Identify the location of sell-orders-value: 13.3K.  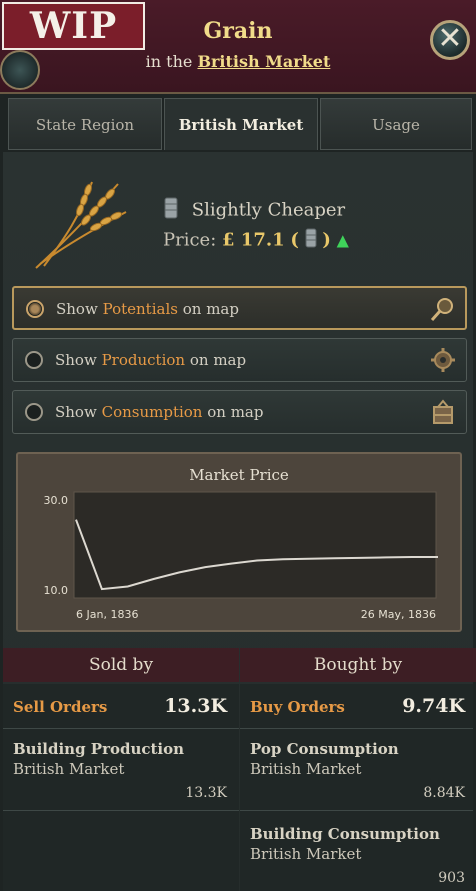
(195, 706).